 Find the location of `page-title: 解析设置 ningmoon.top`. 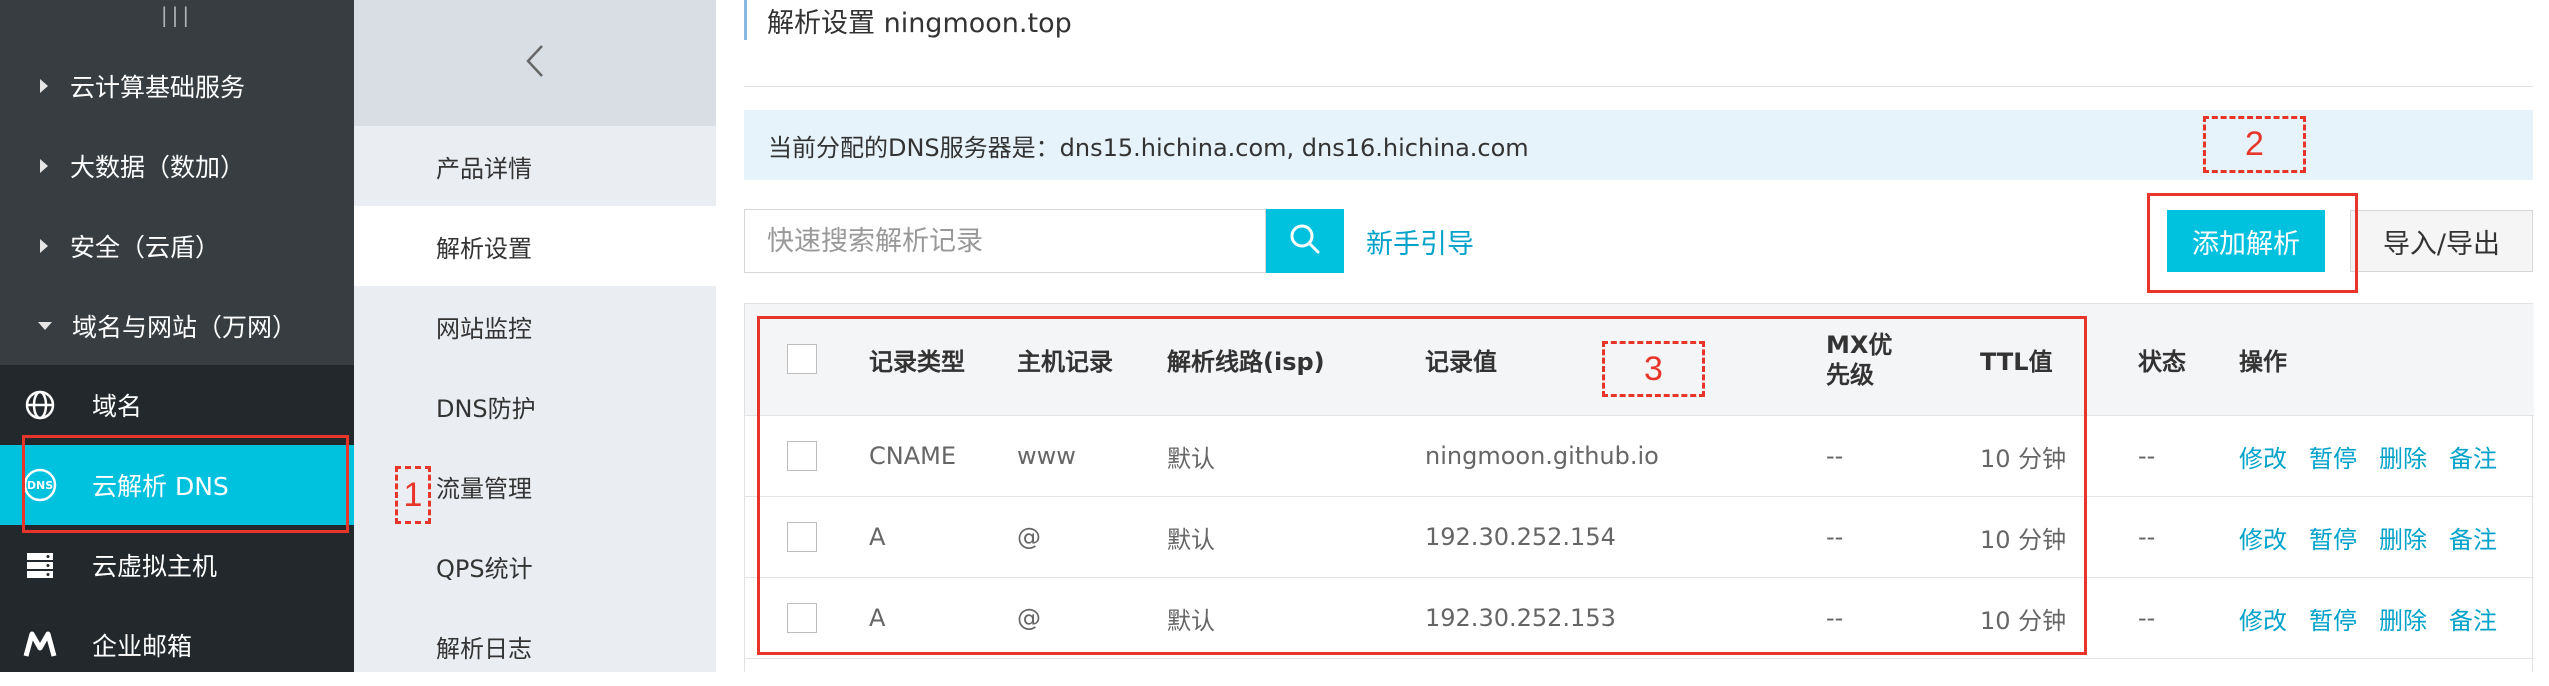

page-title: 解析设置 ningmoon.top is located at coordinates (908, 20).